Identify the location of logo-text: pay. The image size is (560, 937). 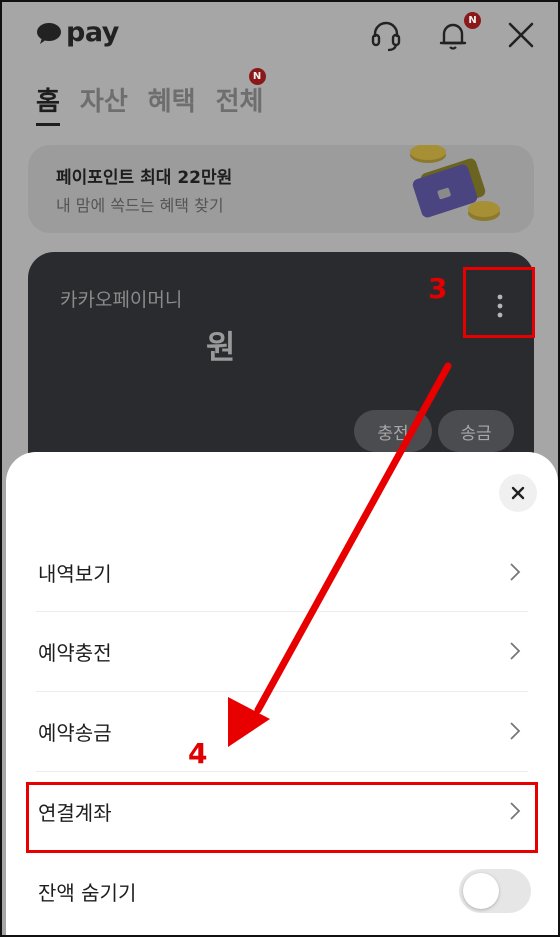
(92, 32).